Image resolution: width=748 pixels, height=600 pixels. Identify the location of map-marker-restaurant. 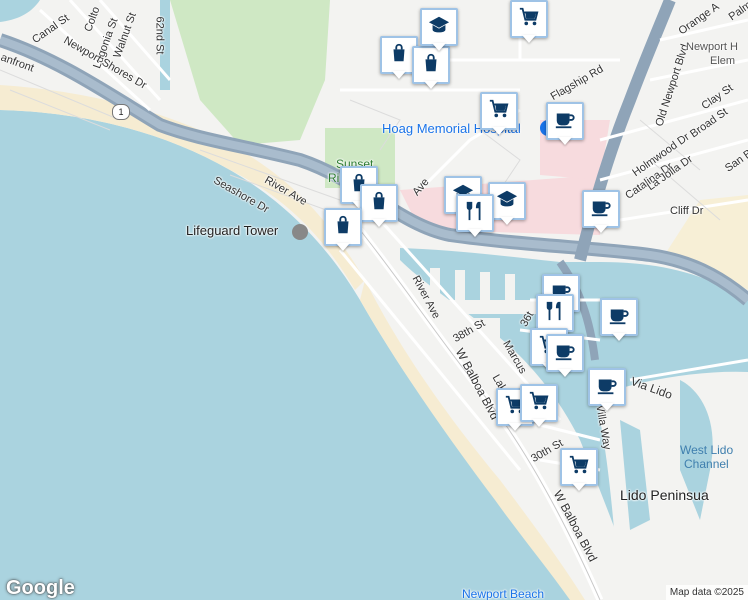
(475, 216).